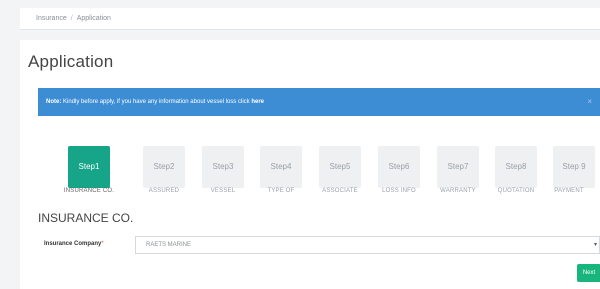  I want to click on insurance-company-label-text: Insurance Company, so click(73, 244).